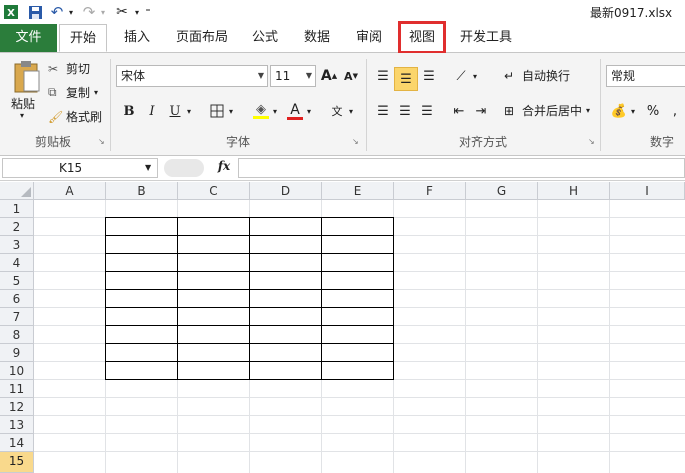 This screenshot has height=473, width=685. I want to click on tools-dropdown-icon: ▾, so click(137, 12).